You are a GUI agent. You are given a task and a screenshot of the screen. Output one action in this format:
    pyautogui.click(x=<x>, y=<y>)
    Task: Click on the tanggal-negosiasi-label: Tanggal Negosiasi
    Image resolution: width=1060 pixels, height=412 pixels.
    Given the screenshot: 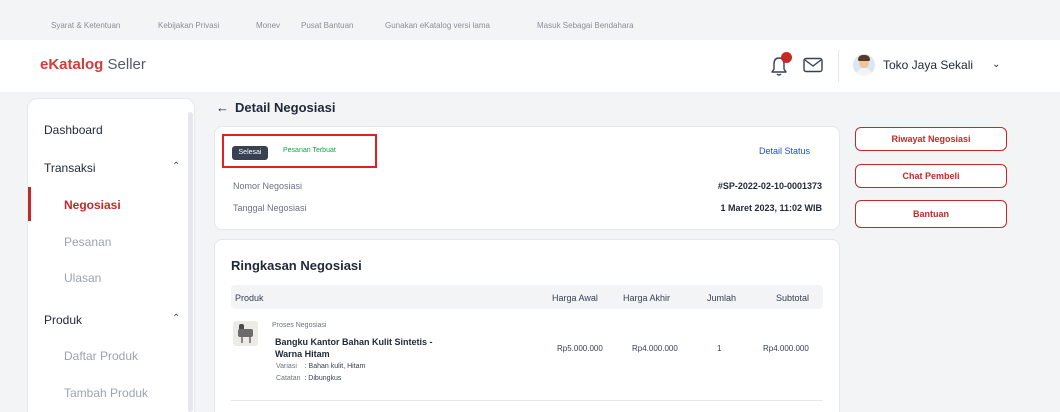 What is the action you would take?
    pyautogui.click(x=270, y=208)
    